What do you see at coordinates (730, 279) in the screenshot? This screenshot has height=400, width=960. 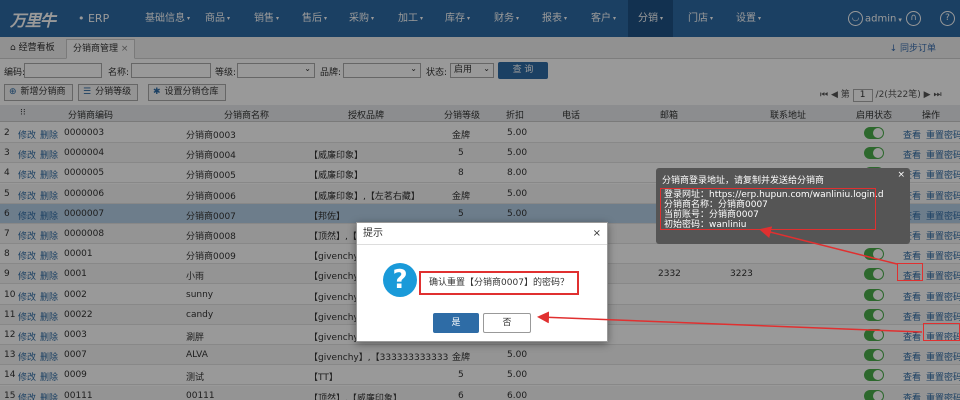 I see `annotation-arrows` at bounding box center [730, 279].